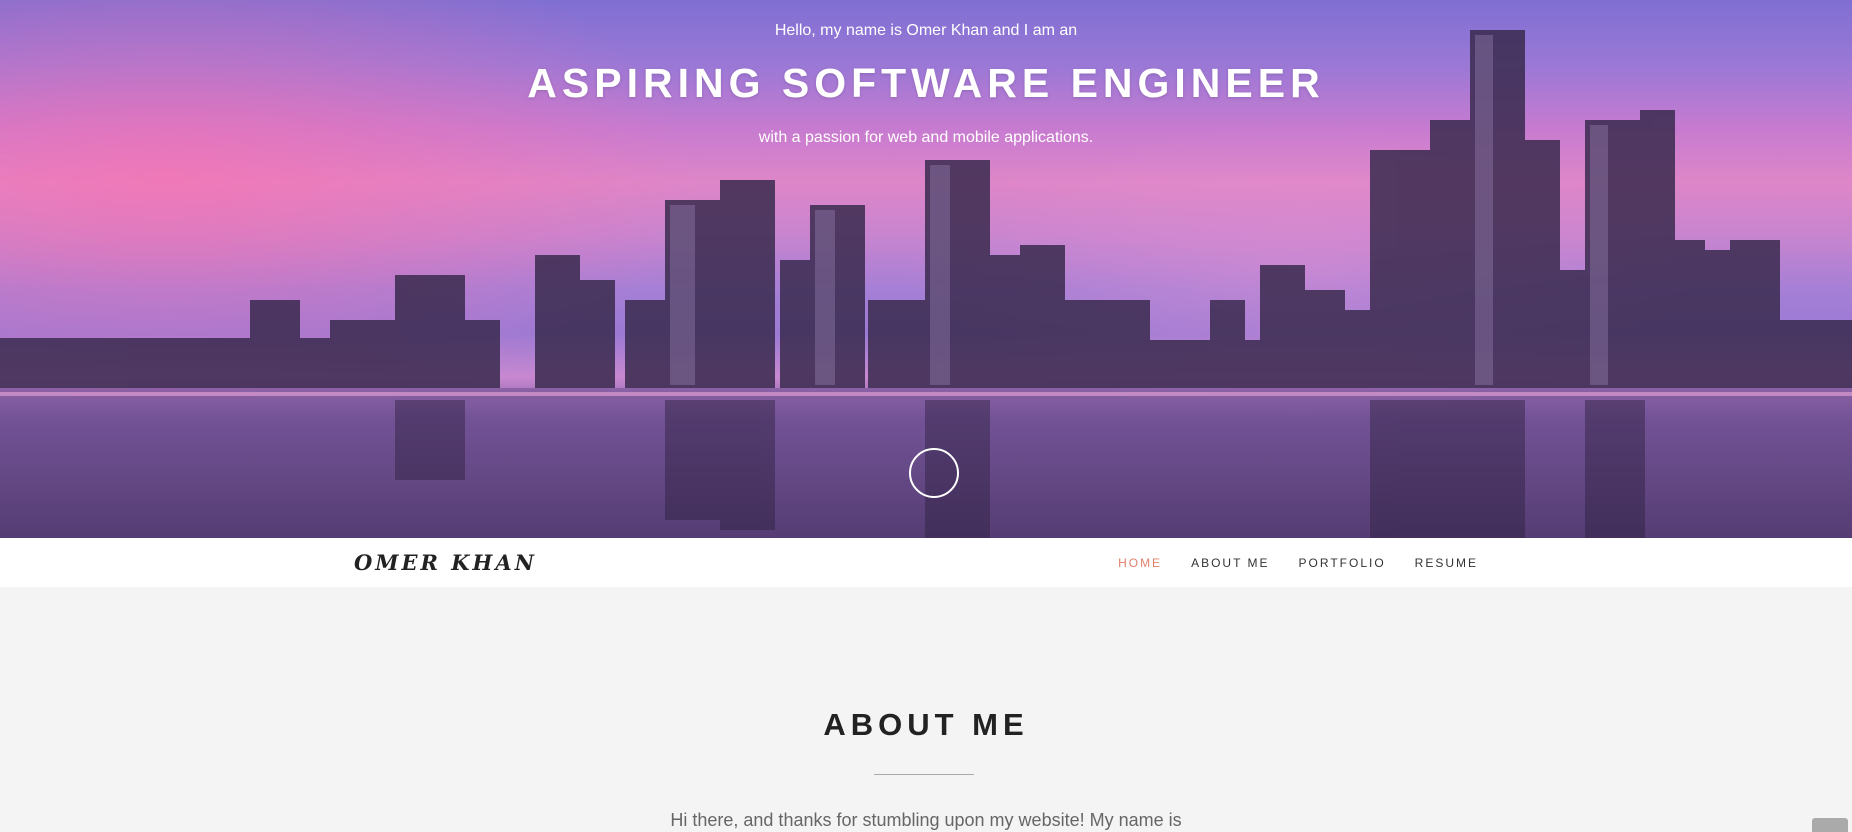 This screenshot has height=832, width=1852. I want to click on chevron-down-circle-icon, so click(934, 473).